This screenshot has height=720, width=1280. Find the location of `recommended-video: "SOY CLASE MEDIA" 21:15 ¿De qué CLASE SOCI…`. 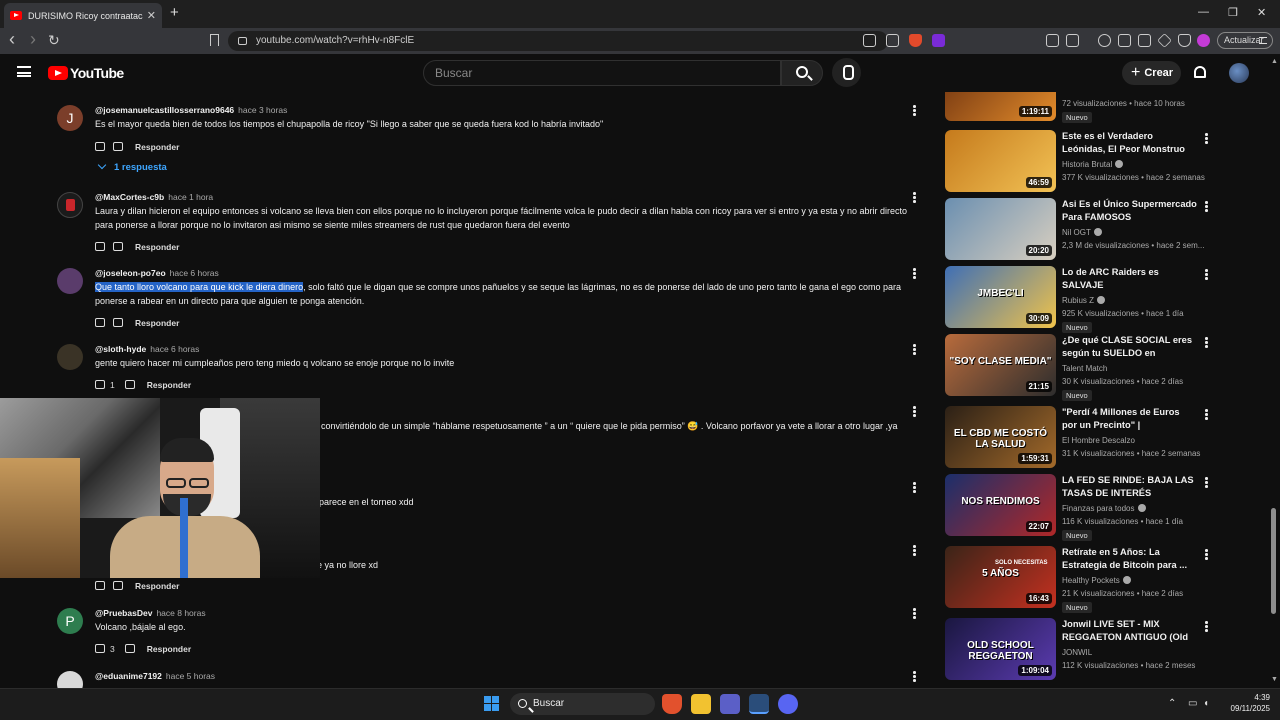

recommended-video: "SOY CLASE MEDIA" 21:15 ¿De qué CLASE SOCI… is located at coordinates (1100, 367).